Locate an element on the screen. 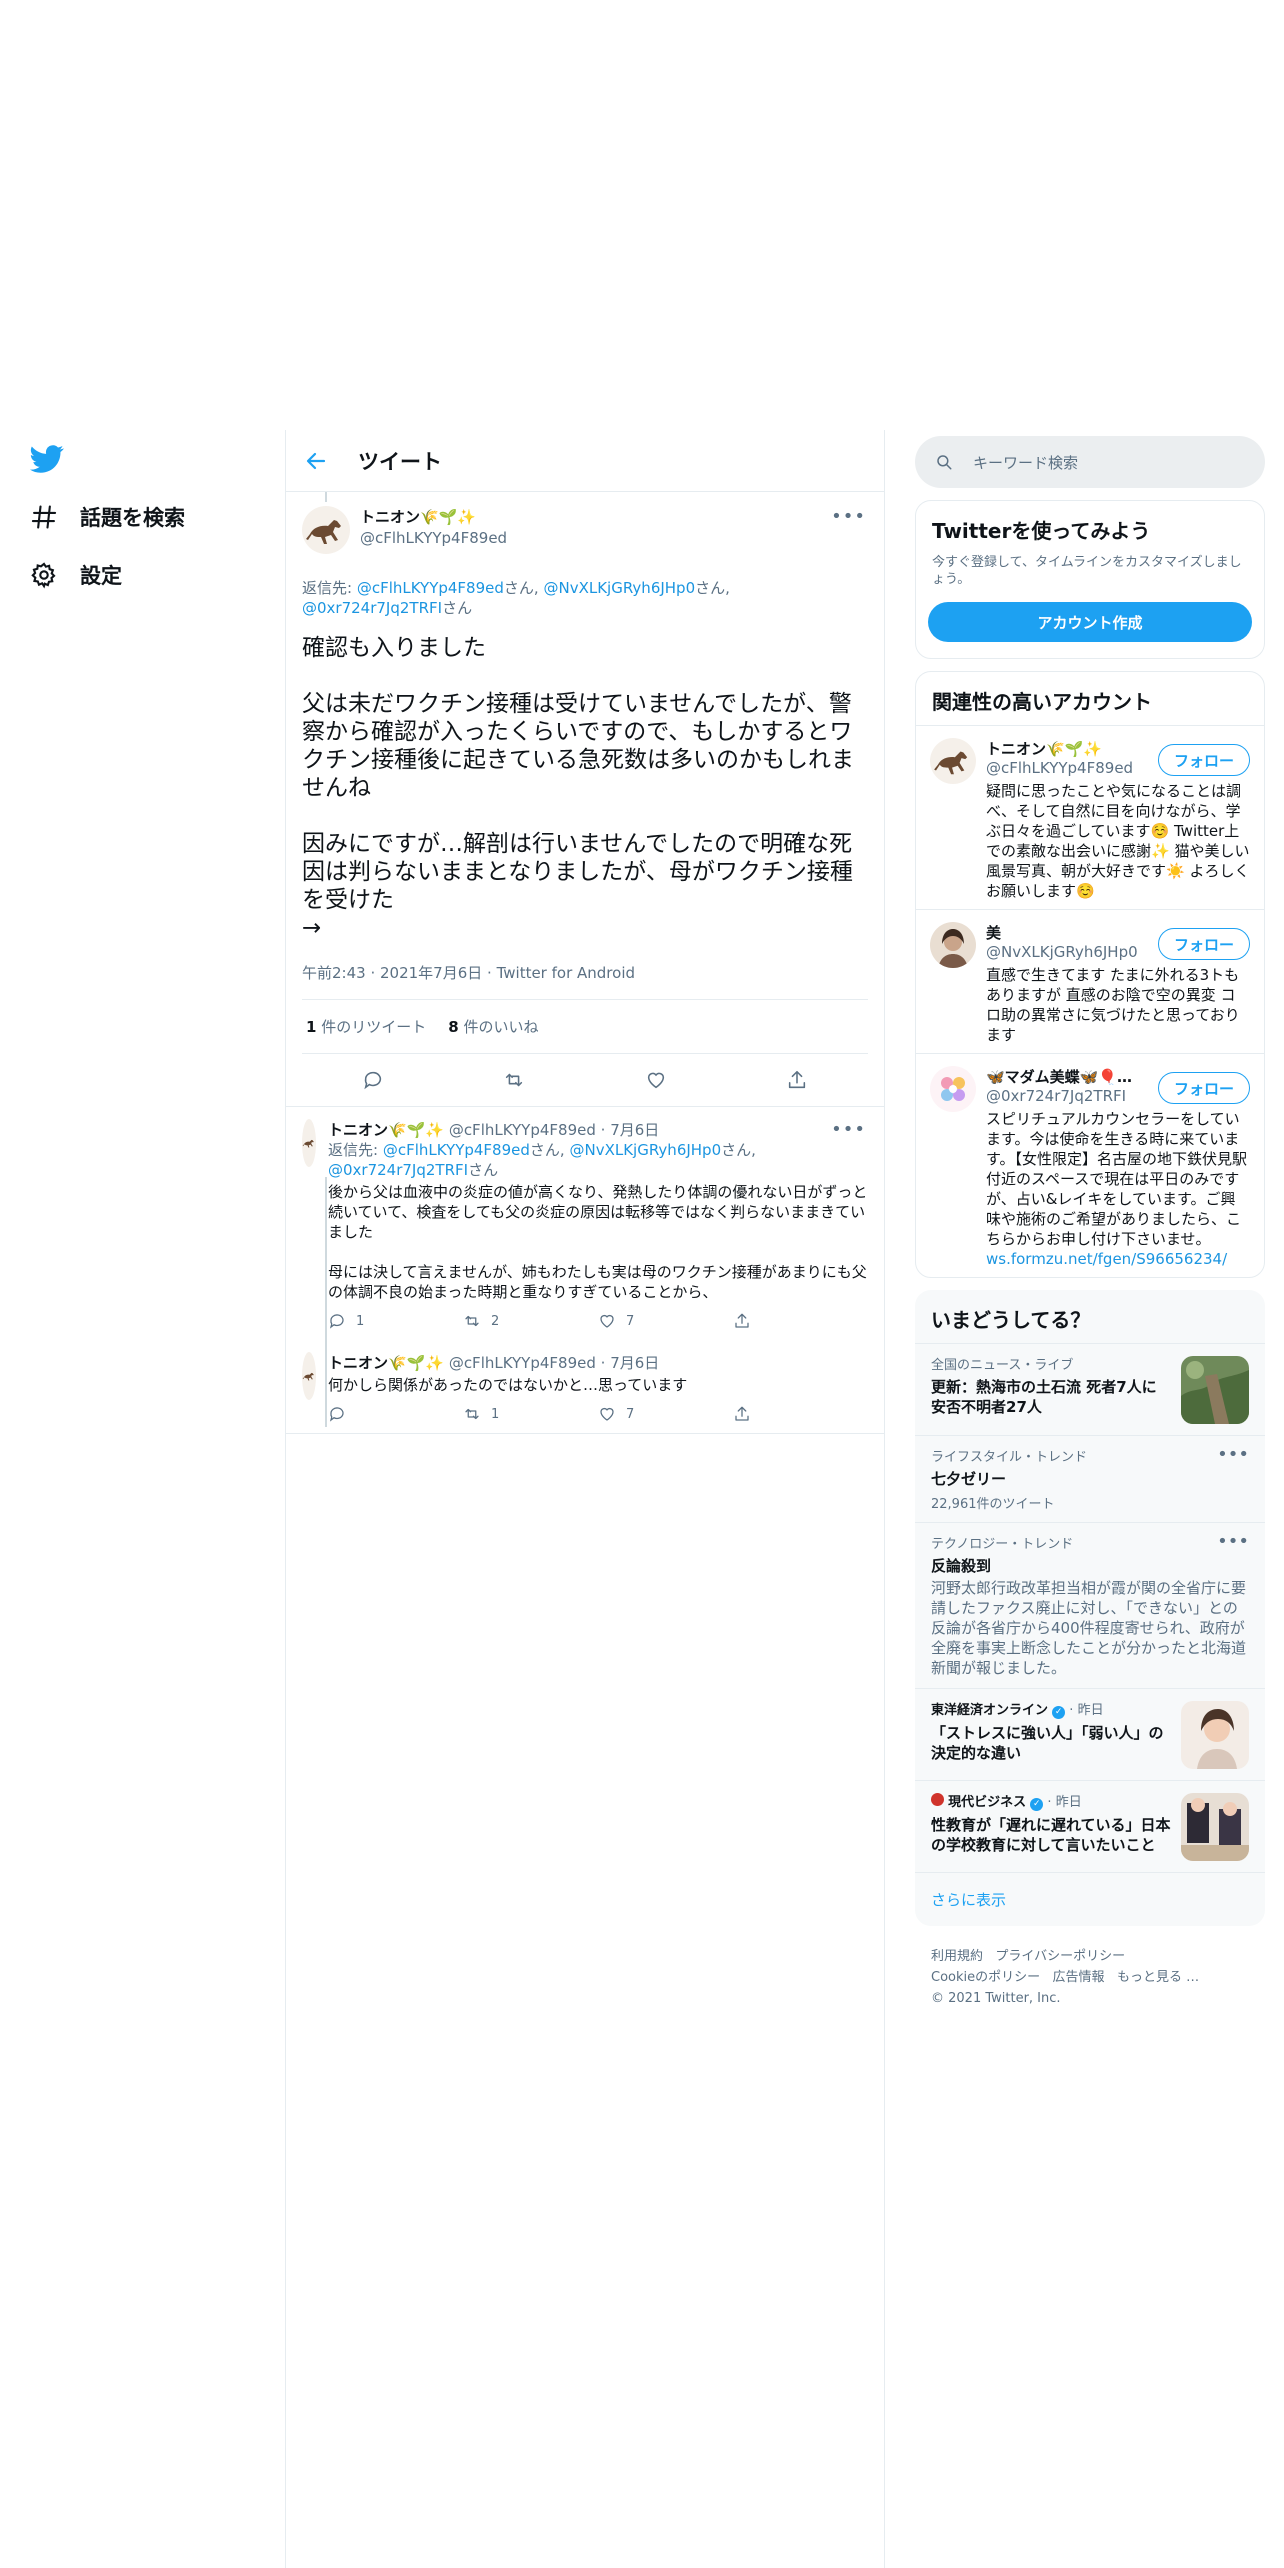  gear-icon is located at coordinates (43, 575).